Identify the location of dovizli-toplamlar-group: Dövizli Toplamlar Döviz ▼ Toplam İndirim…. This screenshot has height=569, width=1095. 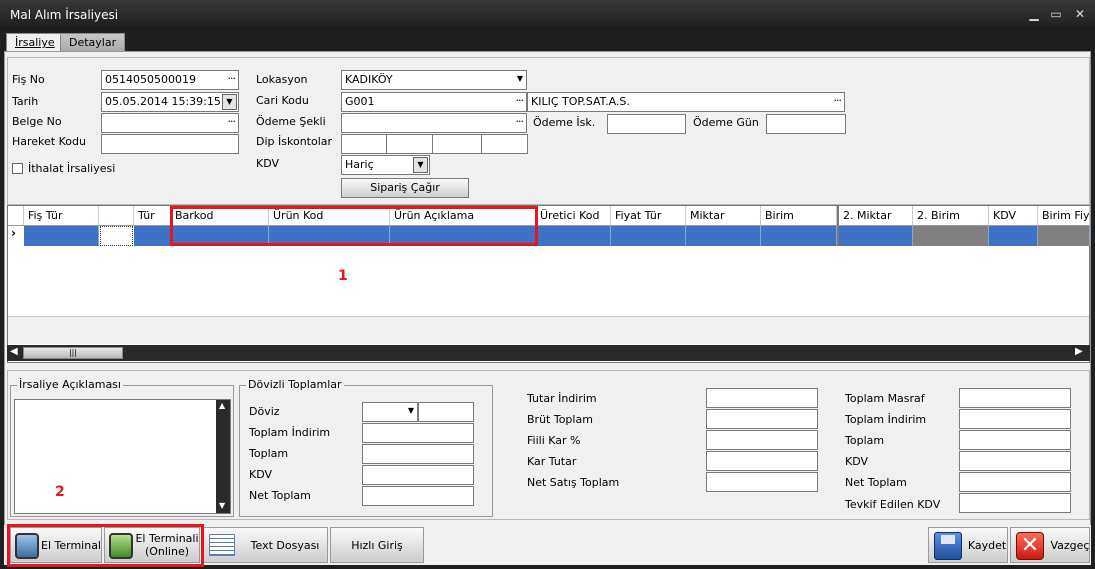
(366, 447).